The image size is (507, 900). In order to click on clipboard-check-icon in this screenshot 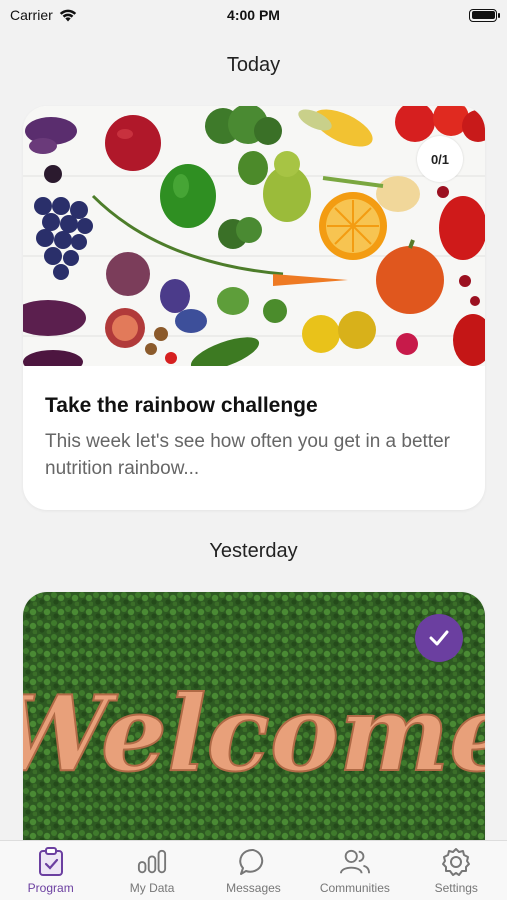, I will do `click(51, 862)`.